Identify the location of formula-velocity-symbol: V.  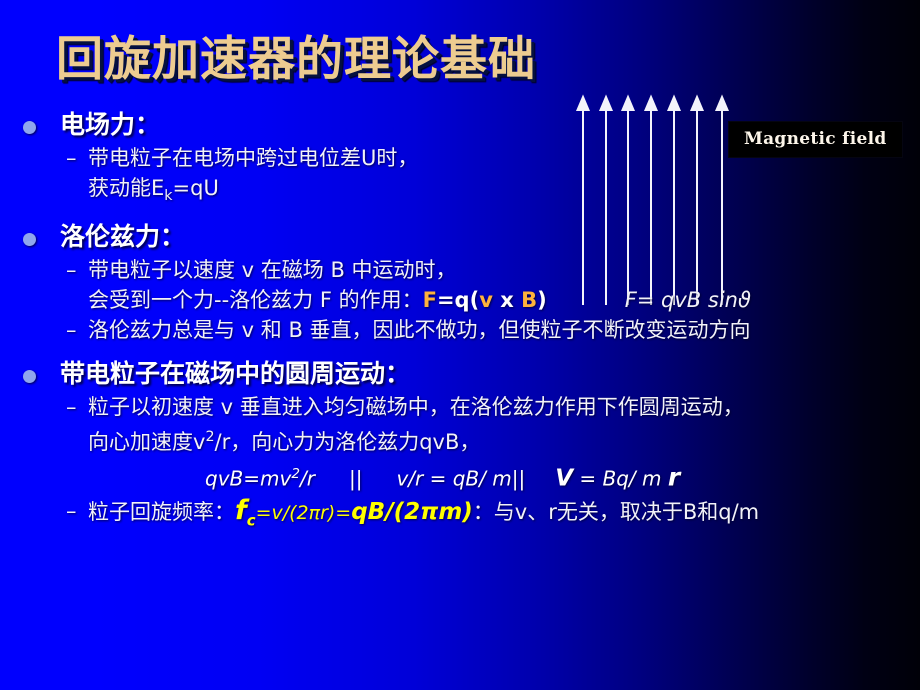
(564, 478).